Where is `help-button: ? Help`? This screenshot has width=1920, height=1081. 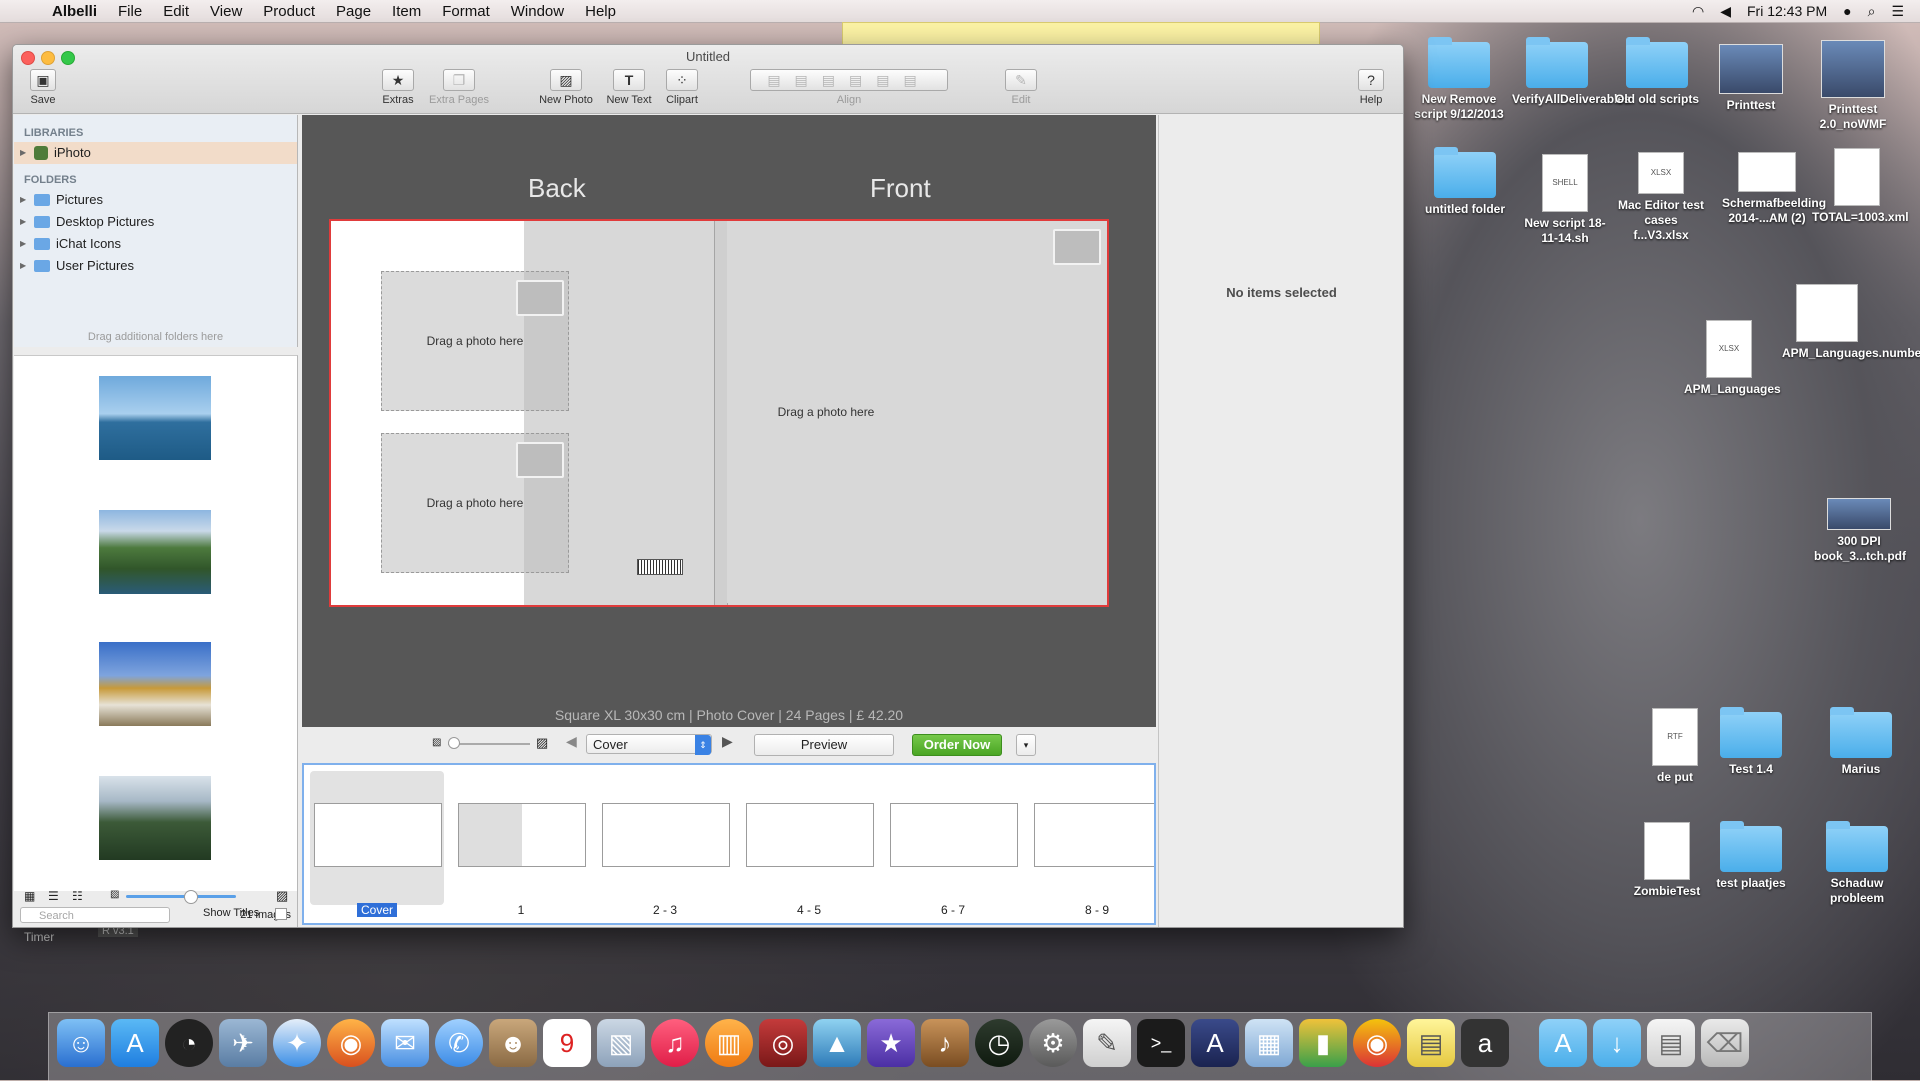 help-button: ? Help is located at coordinates (1371, 87).